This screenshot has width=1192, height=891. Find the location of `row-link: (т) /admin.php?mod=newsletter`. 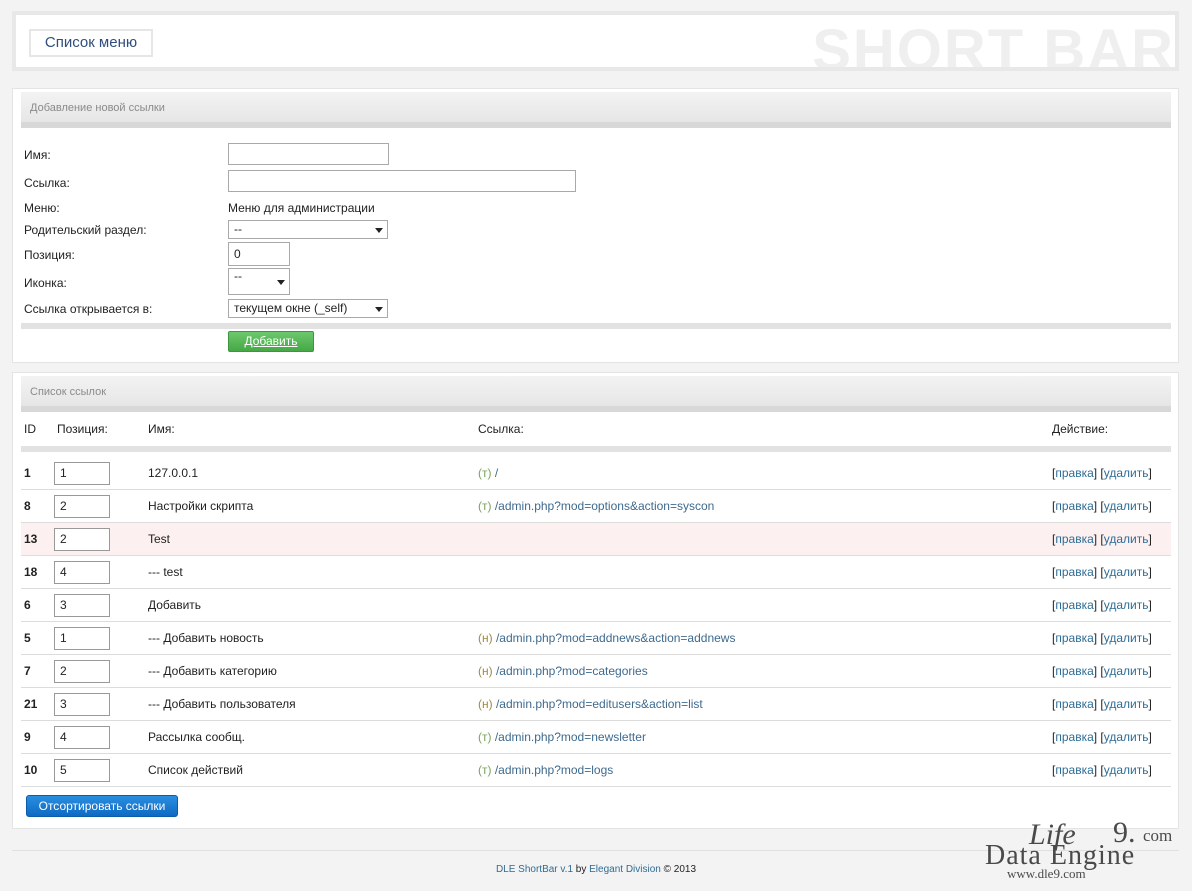

row-link: (т) /admin.php?mod=newsletter is located at coordinates (562, 737).